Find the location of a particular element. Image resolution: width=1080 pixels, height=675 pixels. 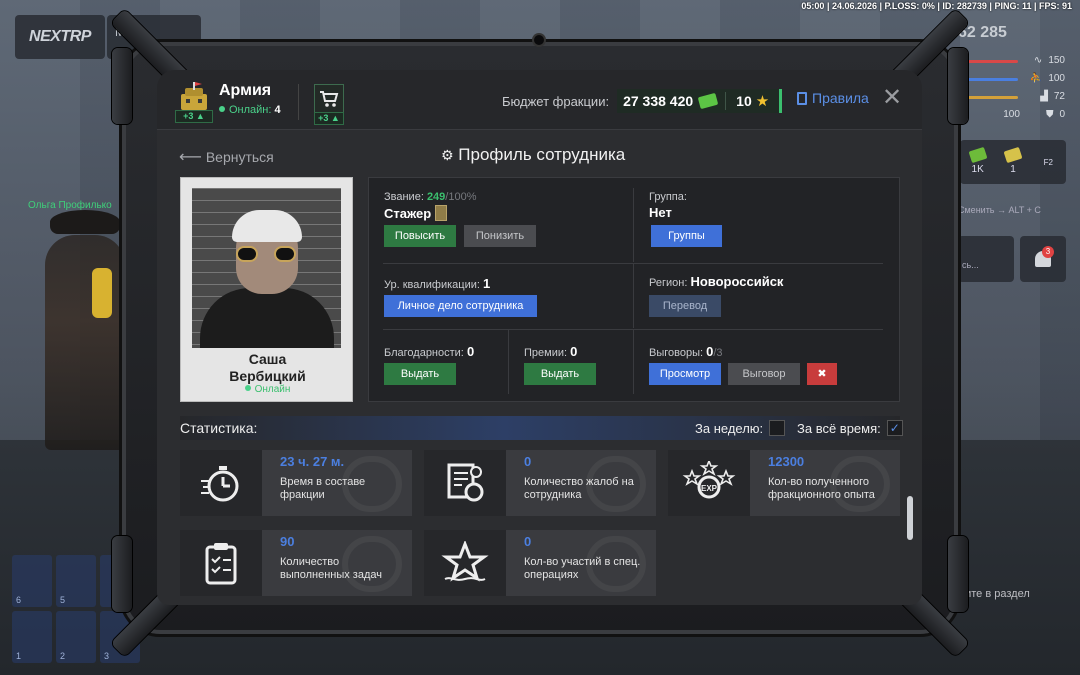

star-icon: ★ is located at coordinates (762, 101).